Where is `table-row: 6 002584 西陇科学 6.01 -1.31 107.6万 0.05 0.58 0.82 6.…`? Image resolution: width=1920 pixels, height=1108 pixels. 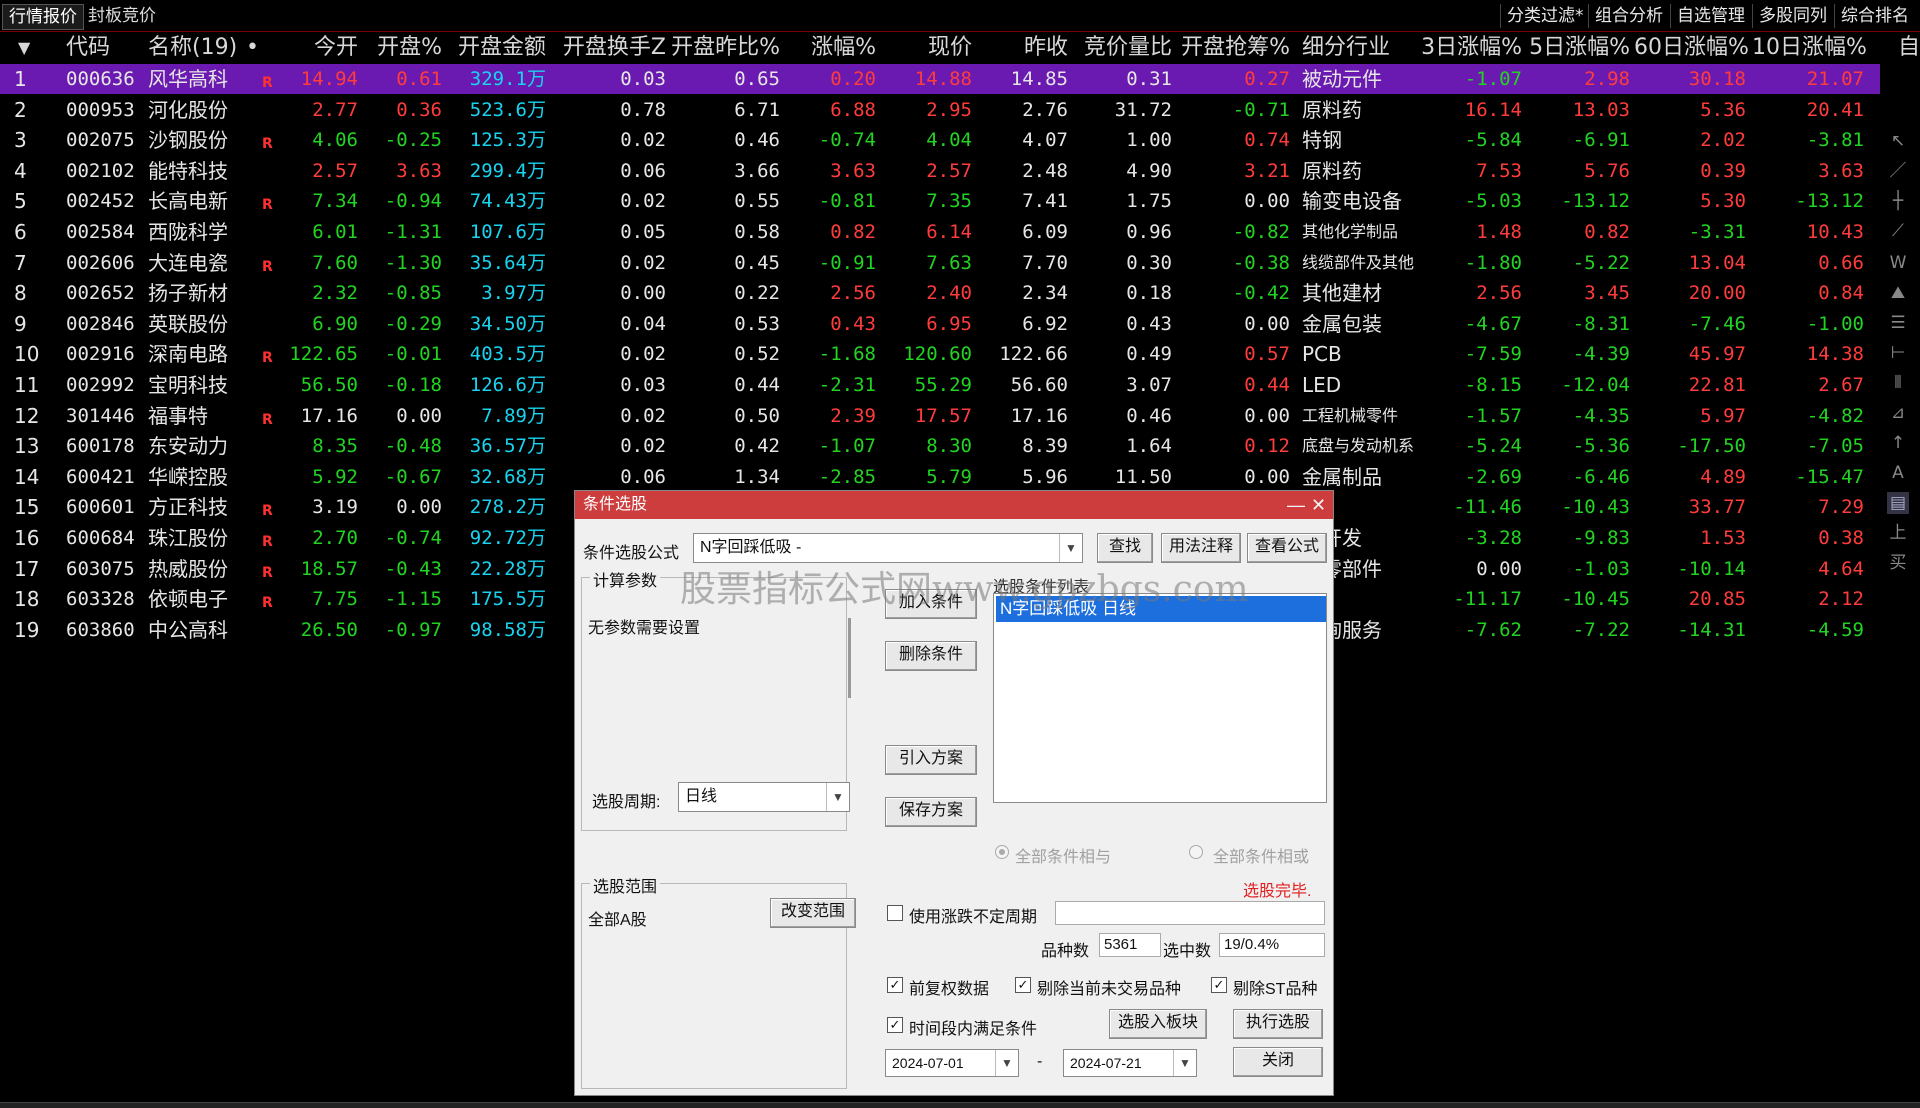 table-row: 6 002584 西陇科学 6.01 -1.31 107.6万 0.05 0.58 0.82 6.… is located at coordinates (940, 232).